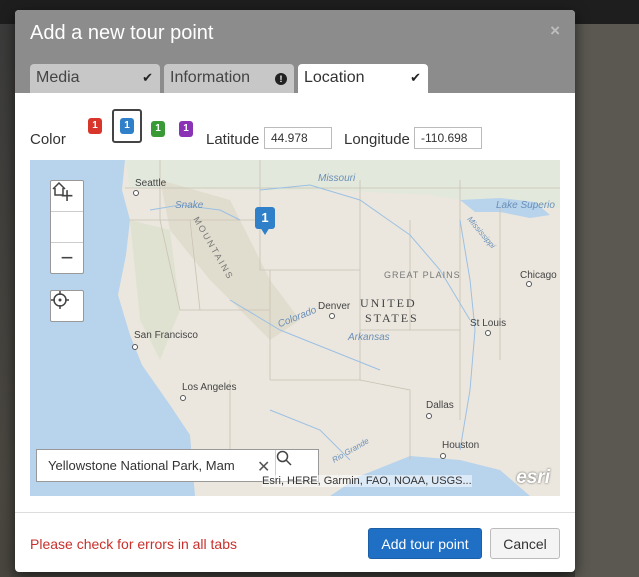 The width and height of the screenshot is (639, 577). I want to click on map-label-missouri: Missouri, so click(337, 178).